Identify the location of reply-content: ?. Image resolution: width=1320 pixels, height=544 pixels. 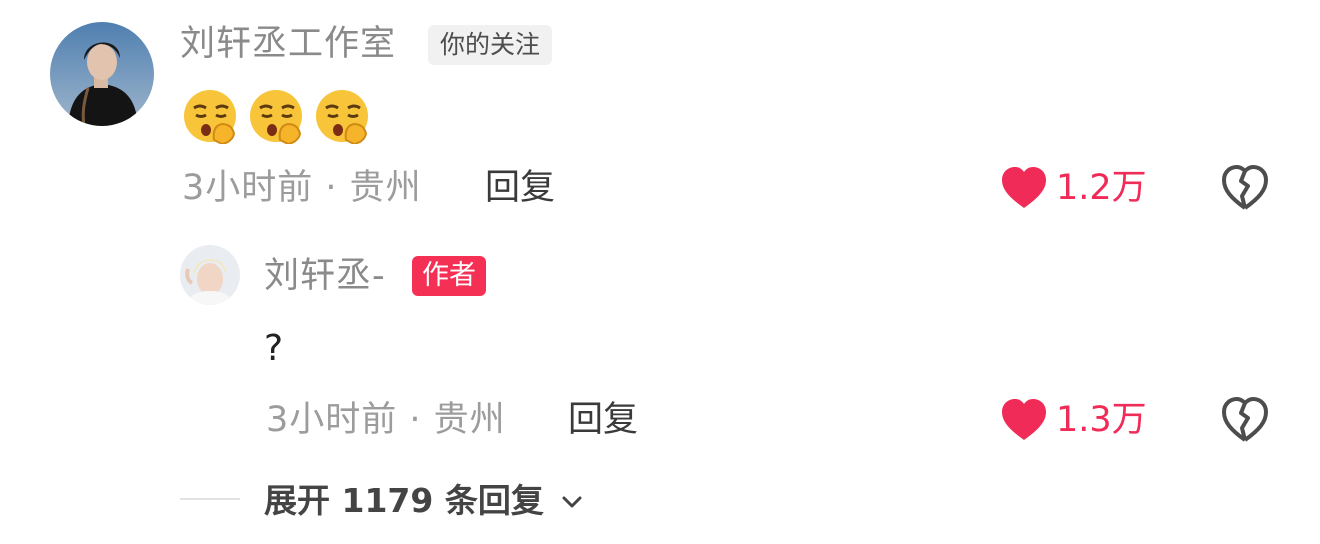
(274, 348).